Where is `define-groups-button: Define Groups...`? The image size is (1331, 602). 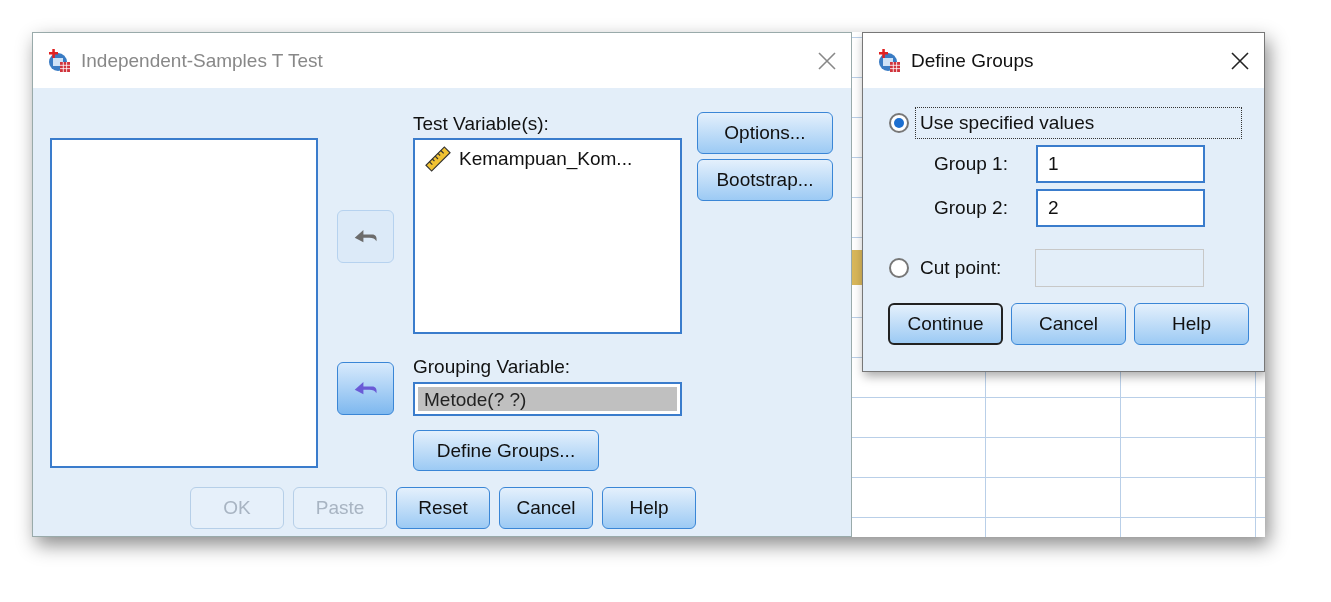
define-groups-button: Define Groups... is located at coordinates (506, 450).